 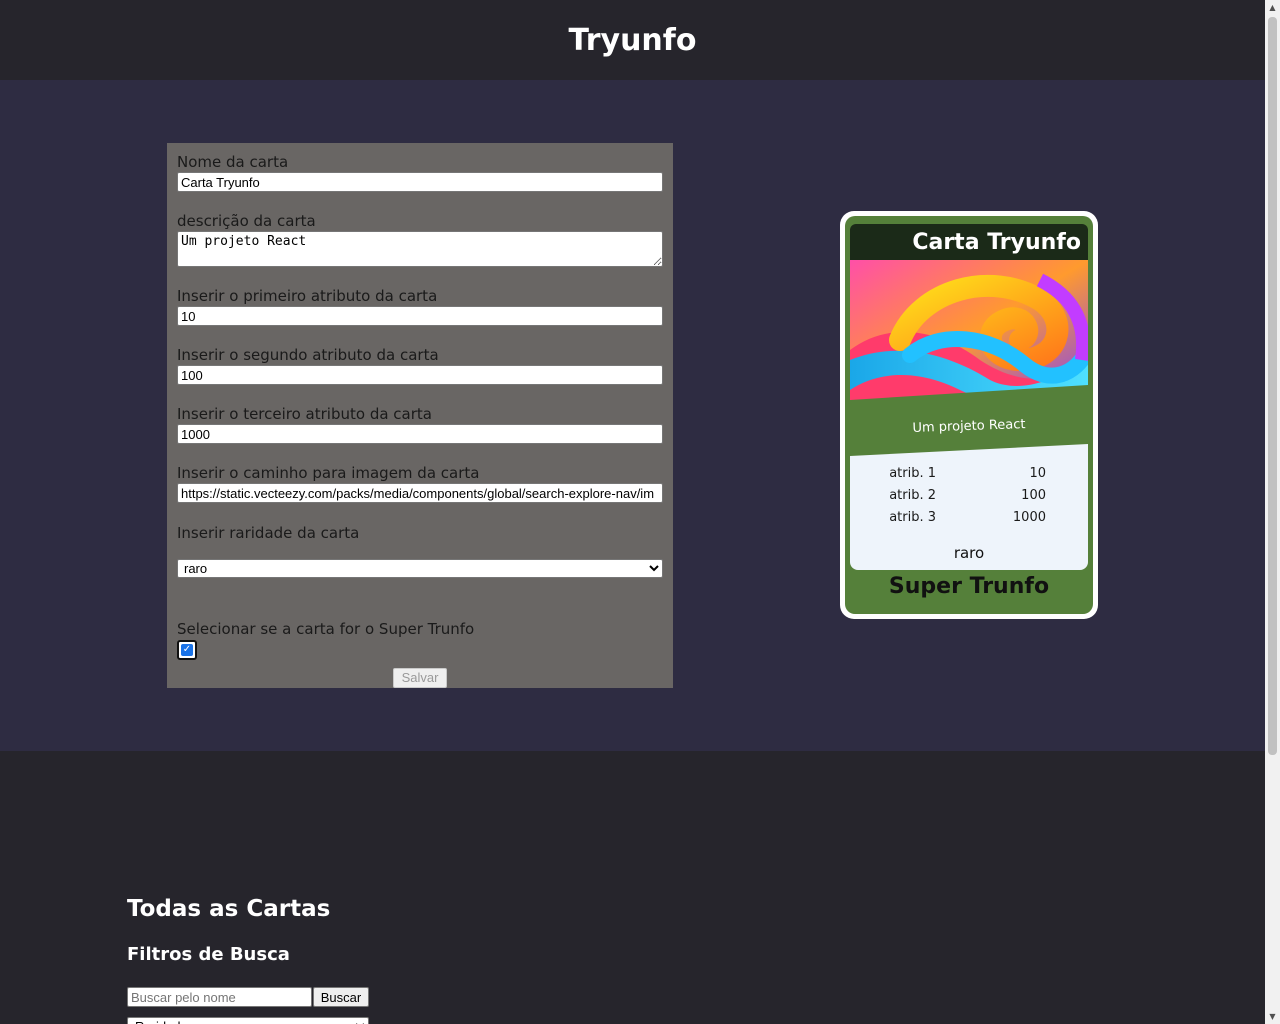 What do you see at coordinates (969, 242) in the screenshot?
I see `card-name: Carta Tryunfo` at bounding box center [969, 242].